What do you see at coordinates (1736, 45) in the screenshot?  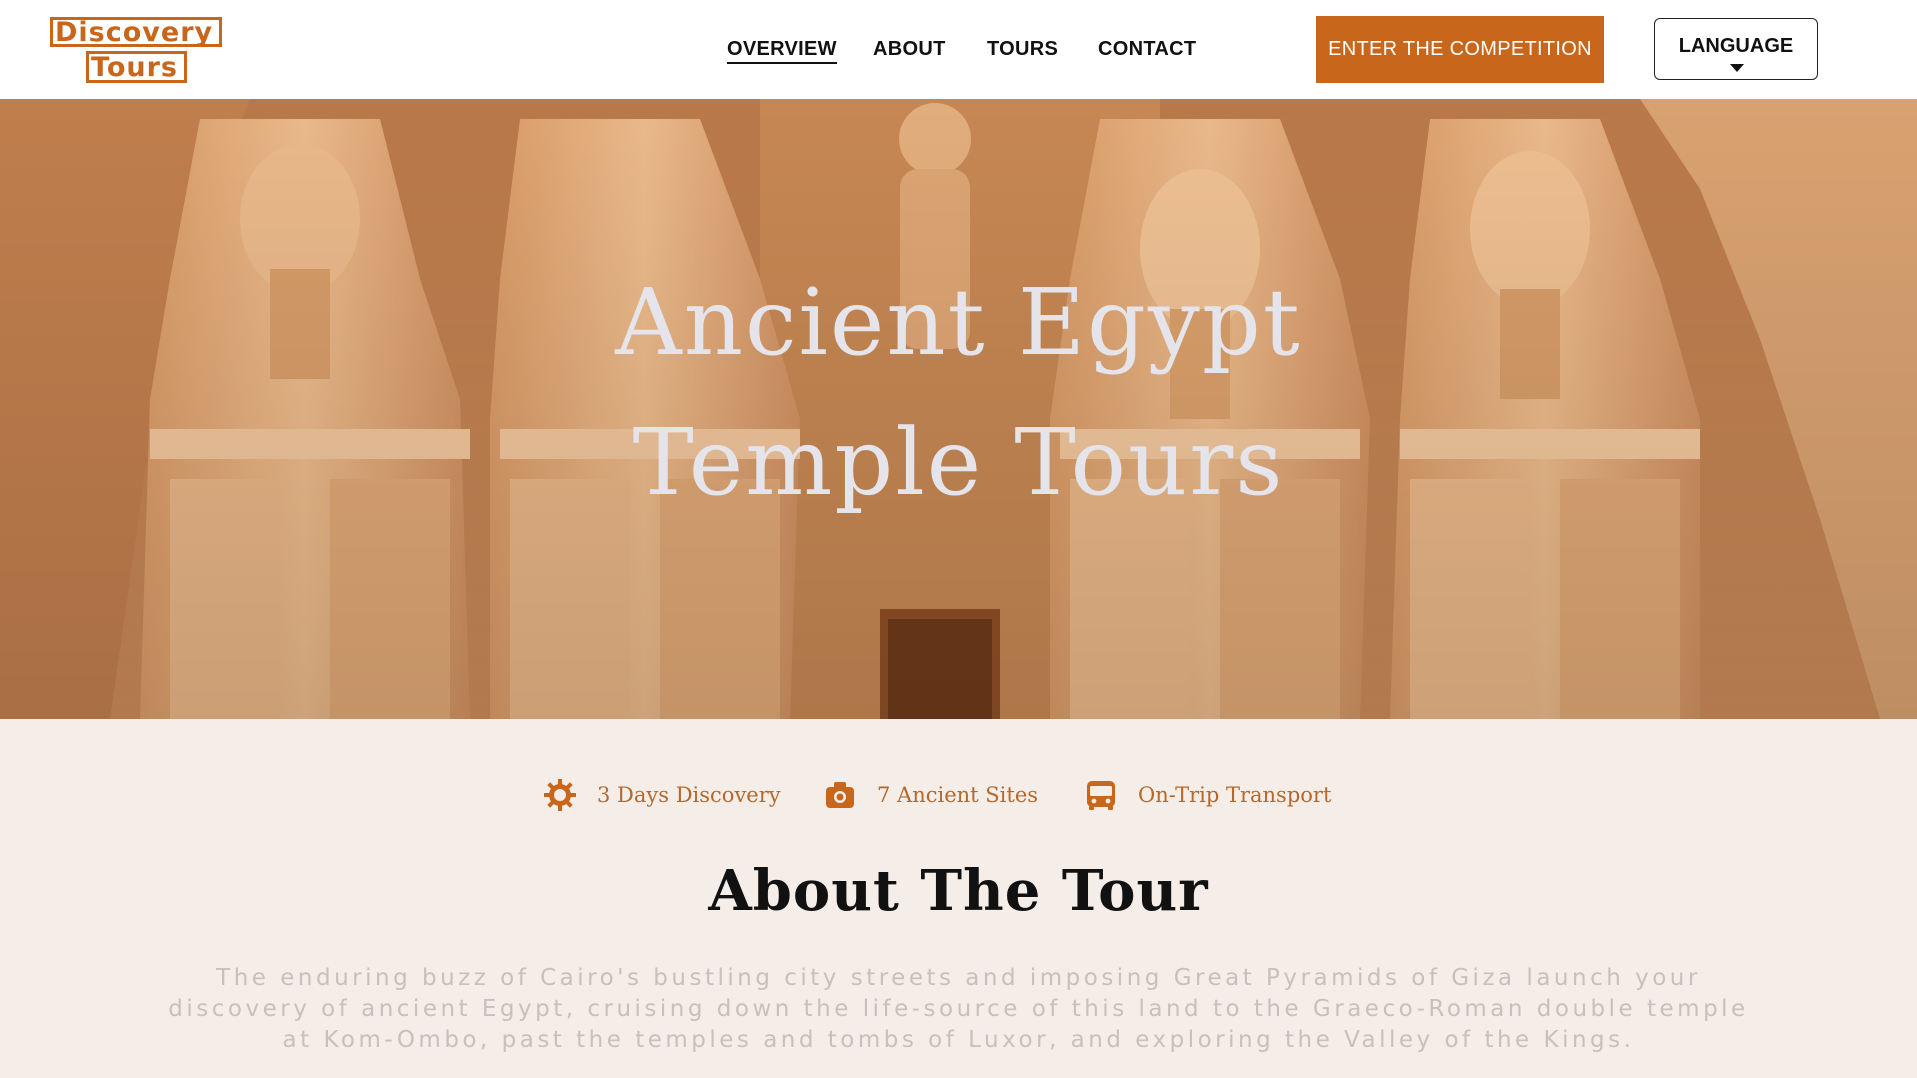 I see `language-label: LANGUAGE` at bounding box center [1736, 45].